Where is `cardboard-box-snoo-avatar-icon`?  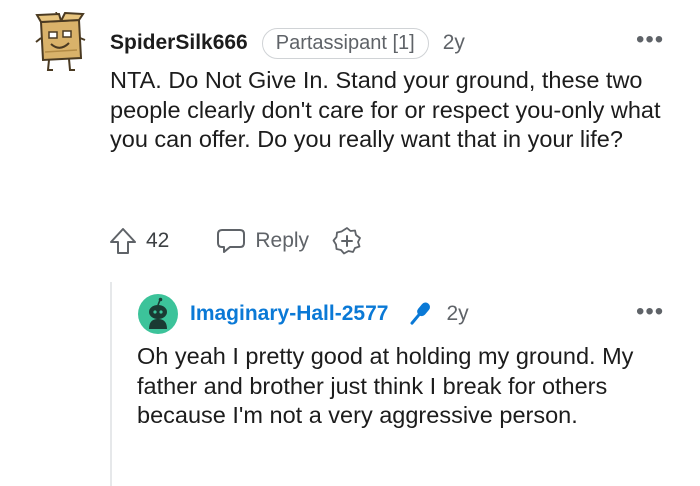 cardboard-box-snoo-avatar-icon is located at coordinates (60, 40).